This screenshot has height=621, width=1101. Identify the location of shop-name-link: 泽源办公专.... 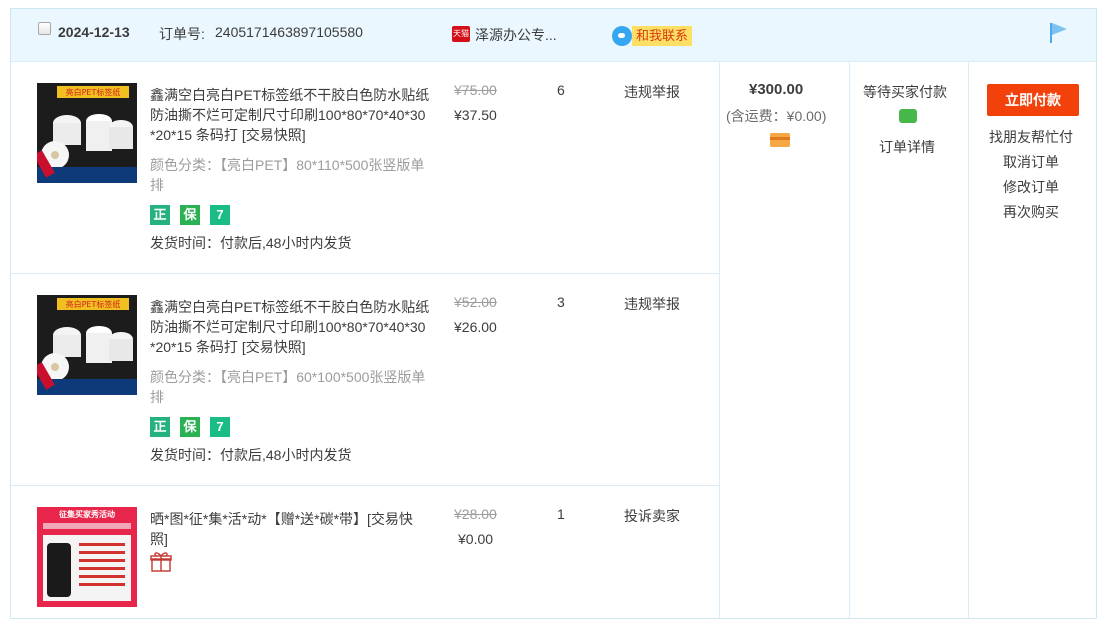
(516, 35).